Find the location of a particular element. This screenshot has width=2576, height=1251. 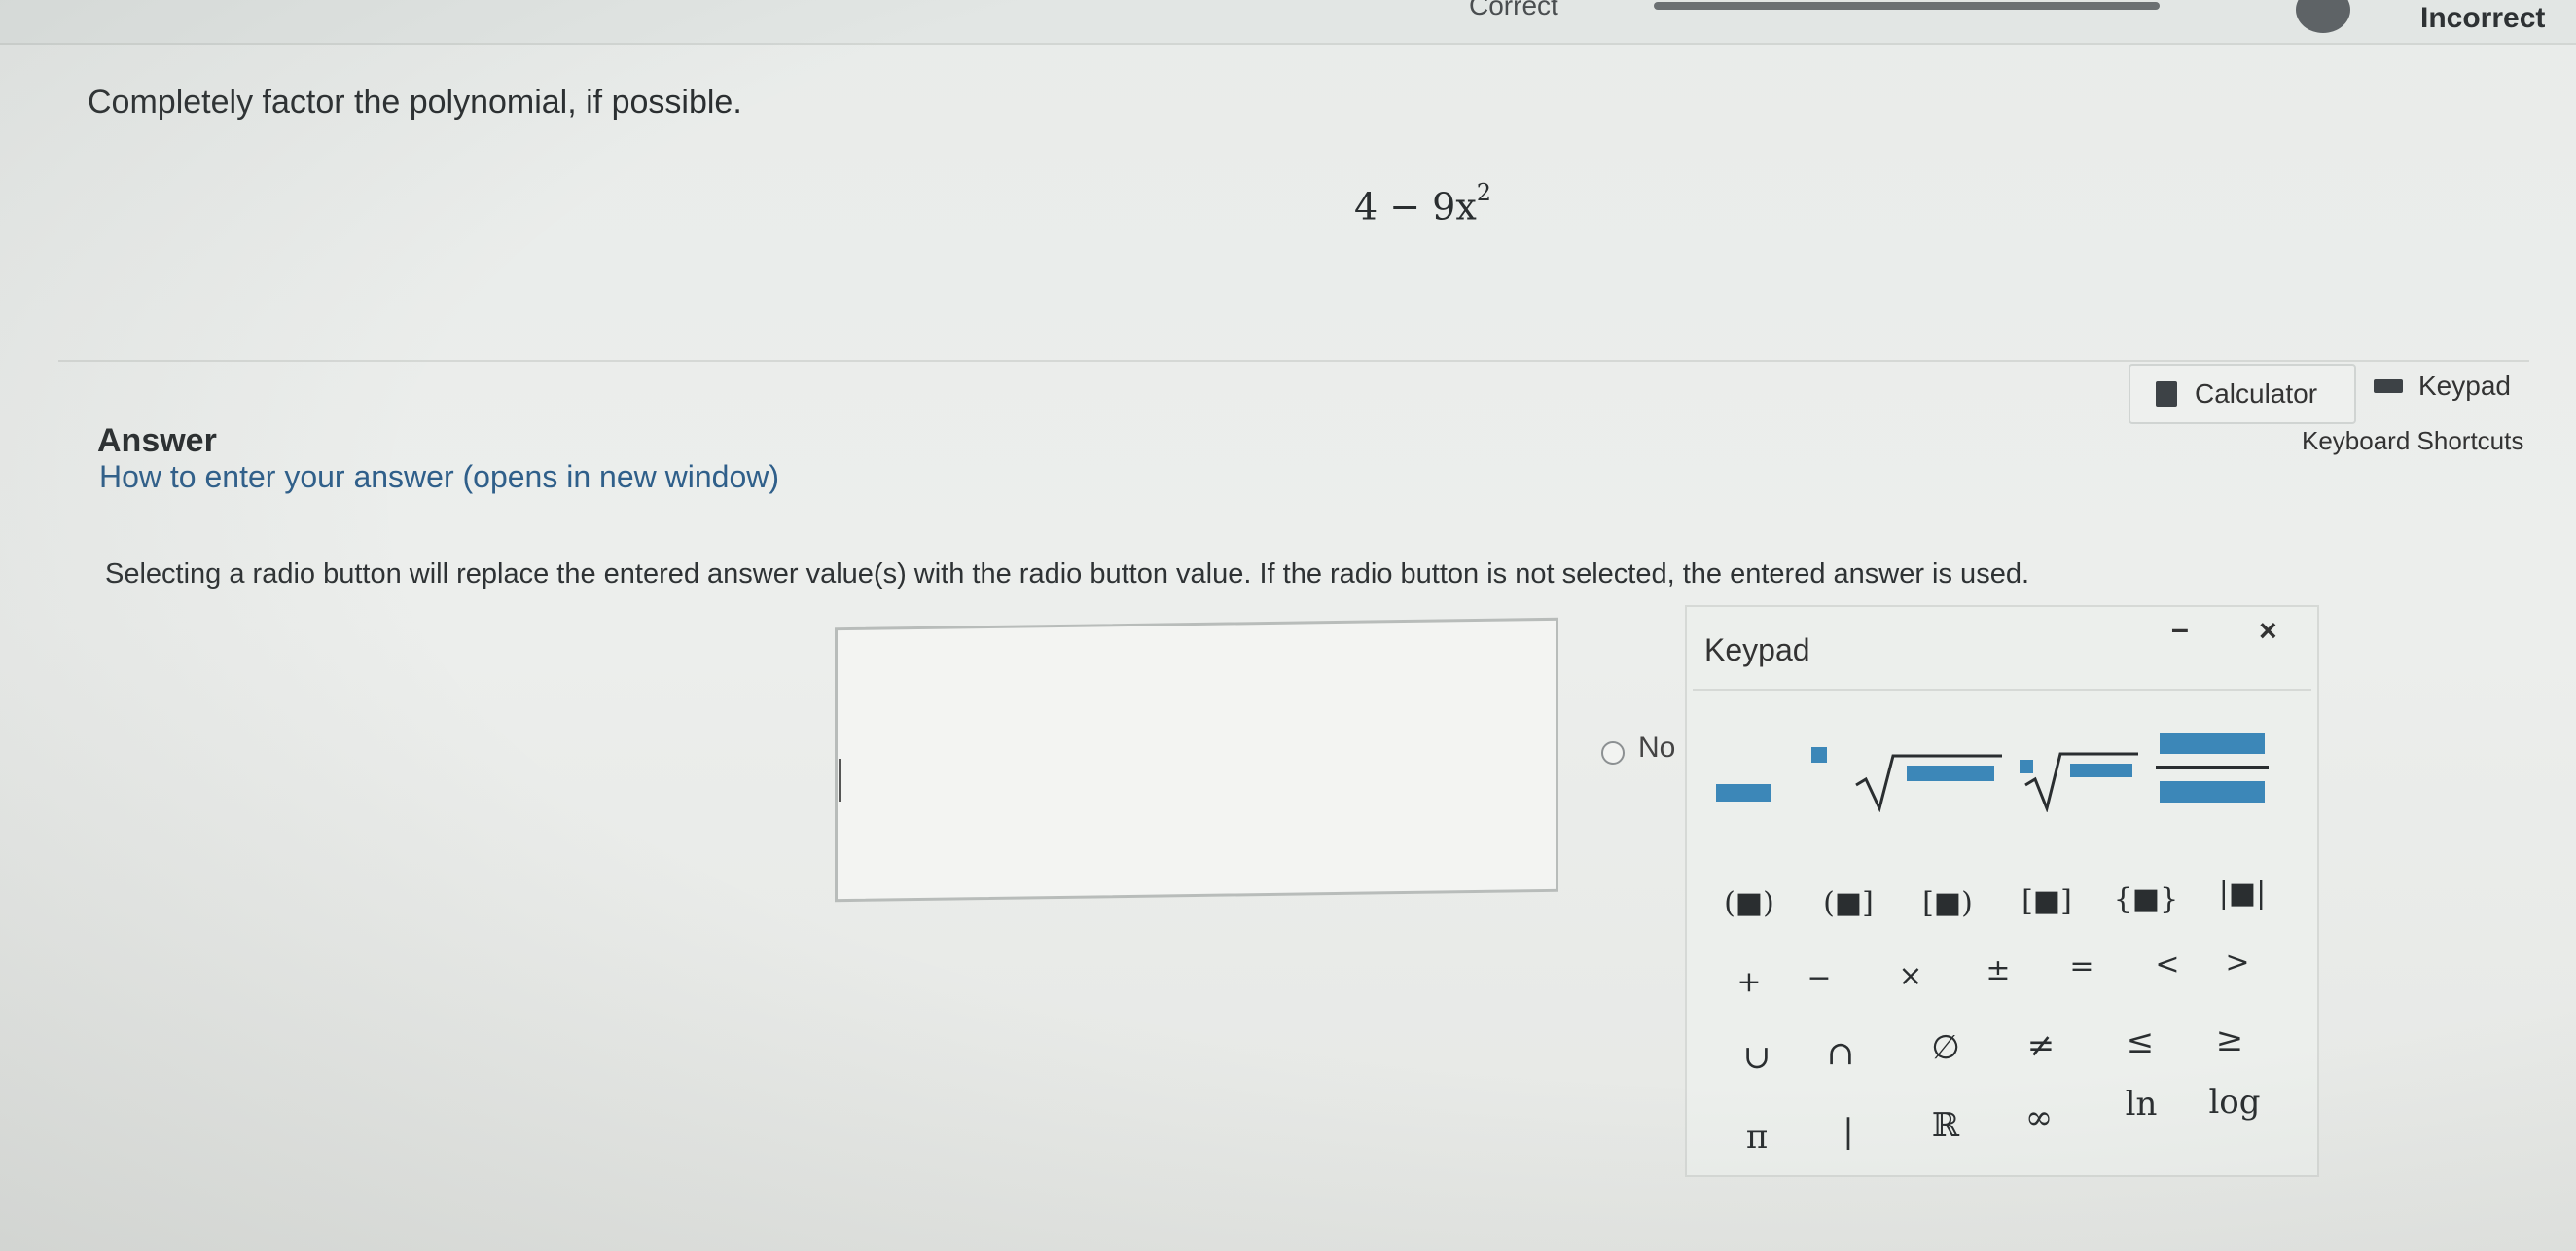

calculator-label: Calculator is located at coordinates (2256, 393).